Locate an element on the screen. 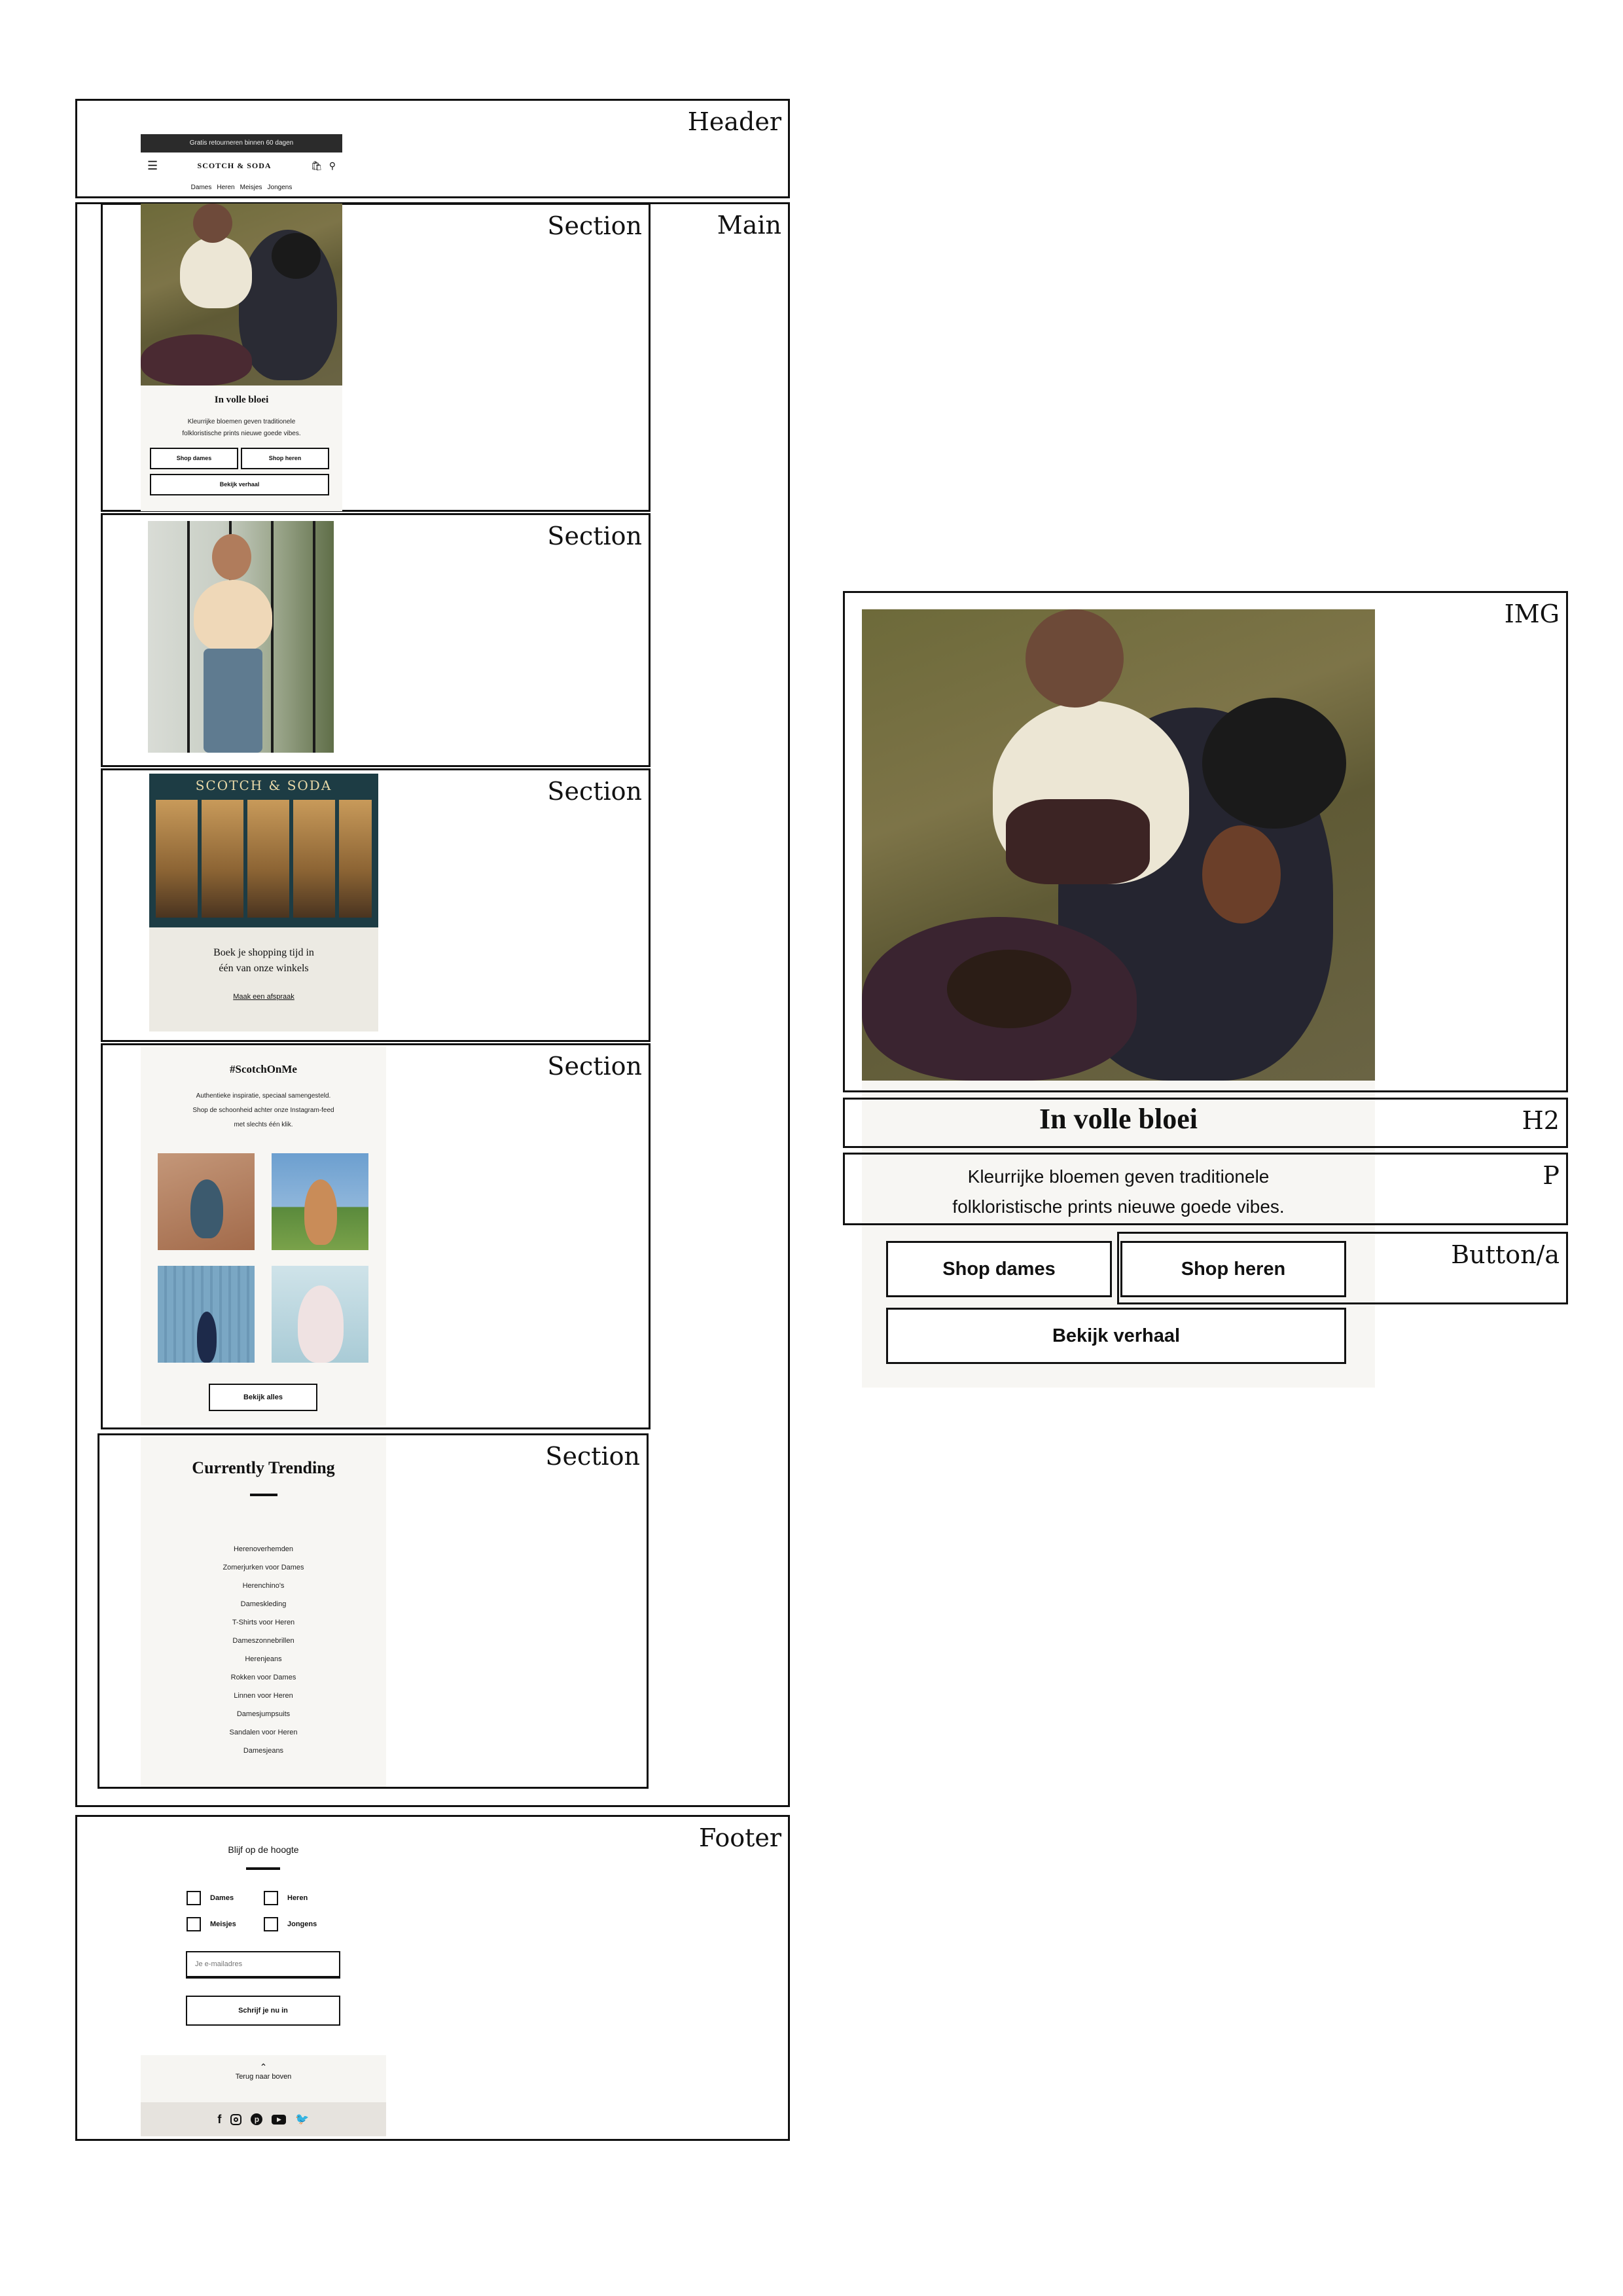 The image size is (1623, 2296). hero-title-small: In volle bloei is located at coordinates (241, 400).